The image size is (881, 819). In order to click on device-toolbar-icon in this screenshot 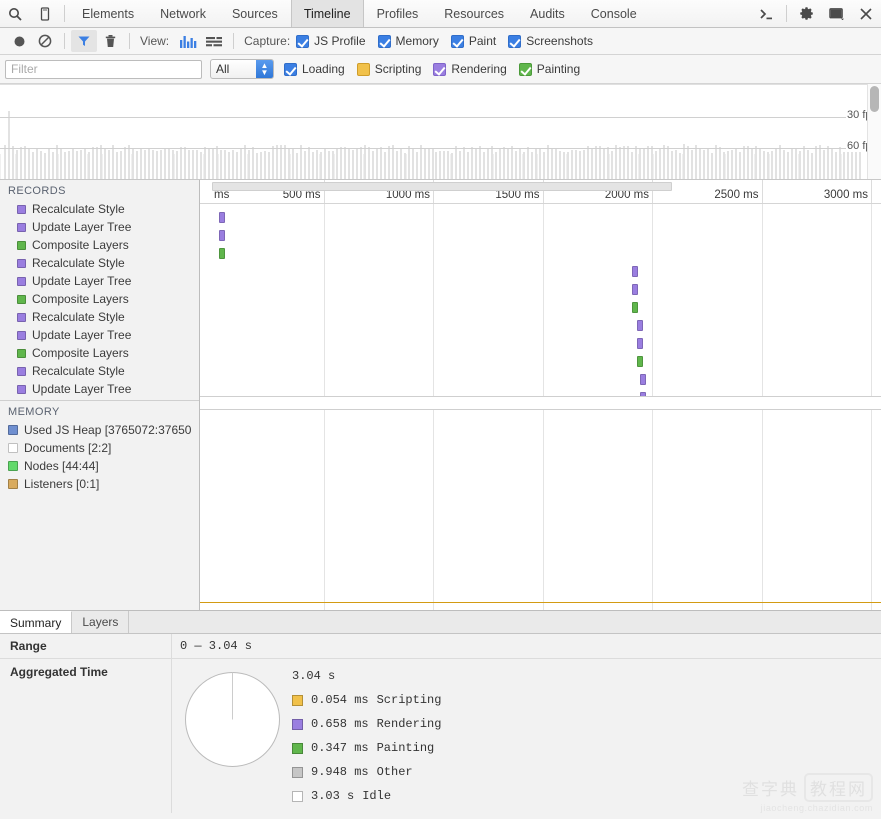, I will do `click(45, 13)`.